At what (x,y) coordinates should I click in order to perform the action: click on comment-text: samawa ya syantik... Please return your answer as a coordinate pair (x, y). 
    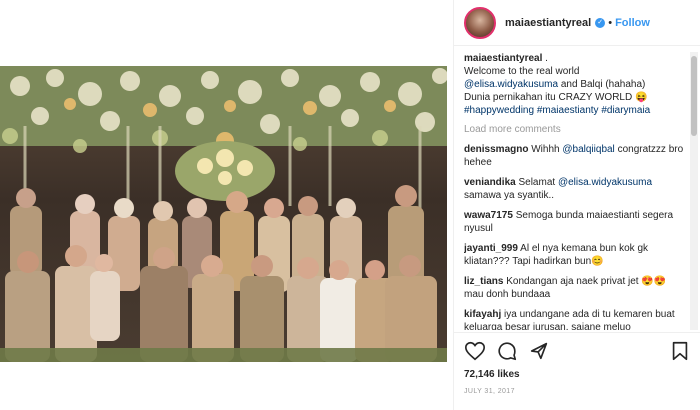
    Looking at the image, I should click on (509, 195).